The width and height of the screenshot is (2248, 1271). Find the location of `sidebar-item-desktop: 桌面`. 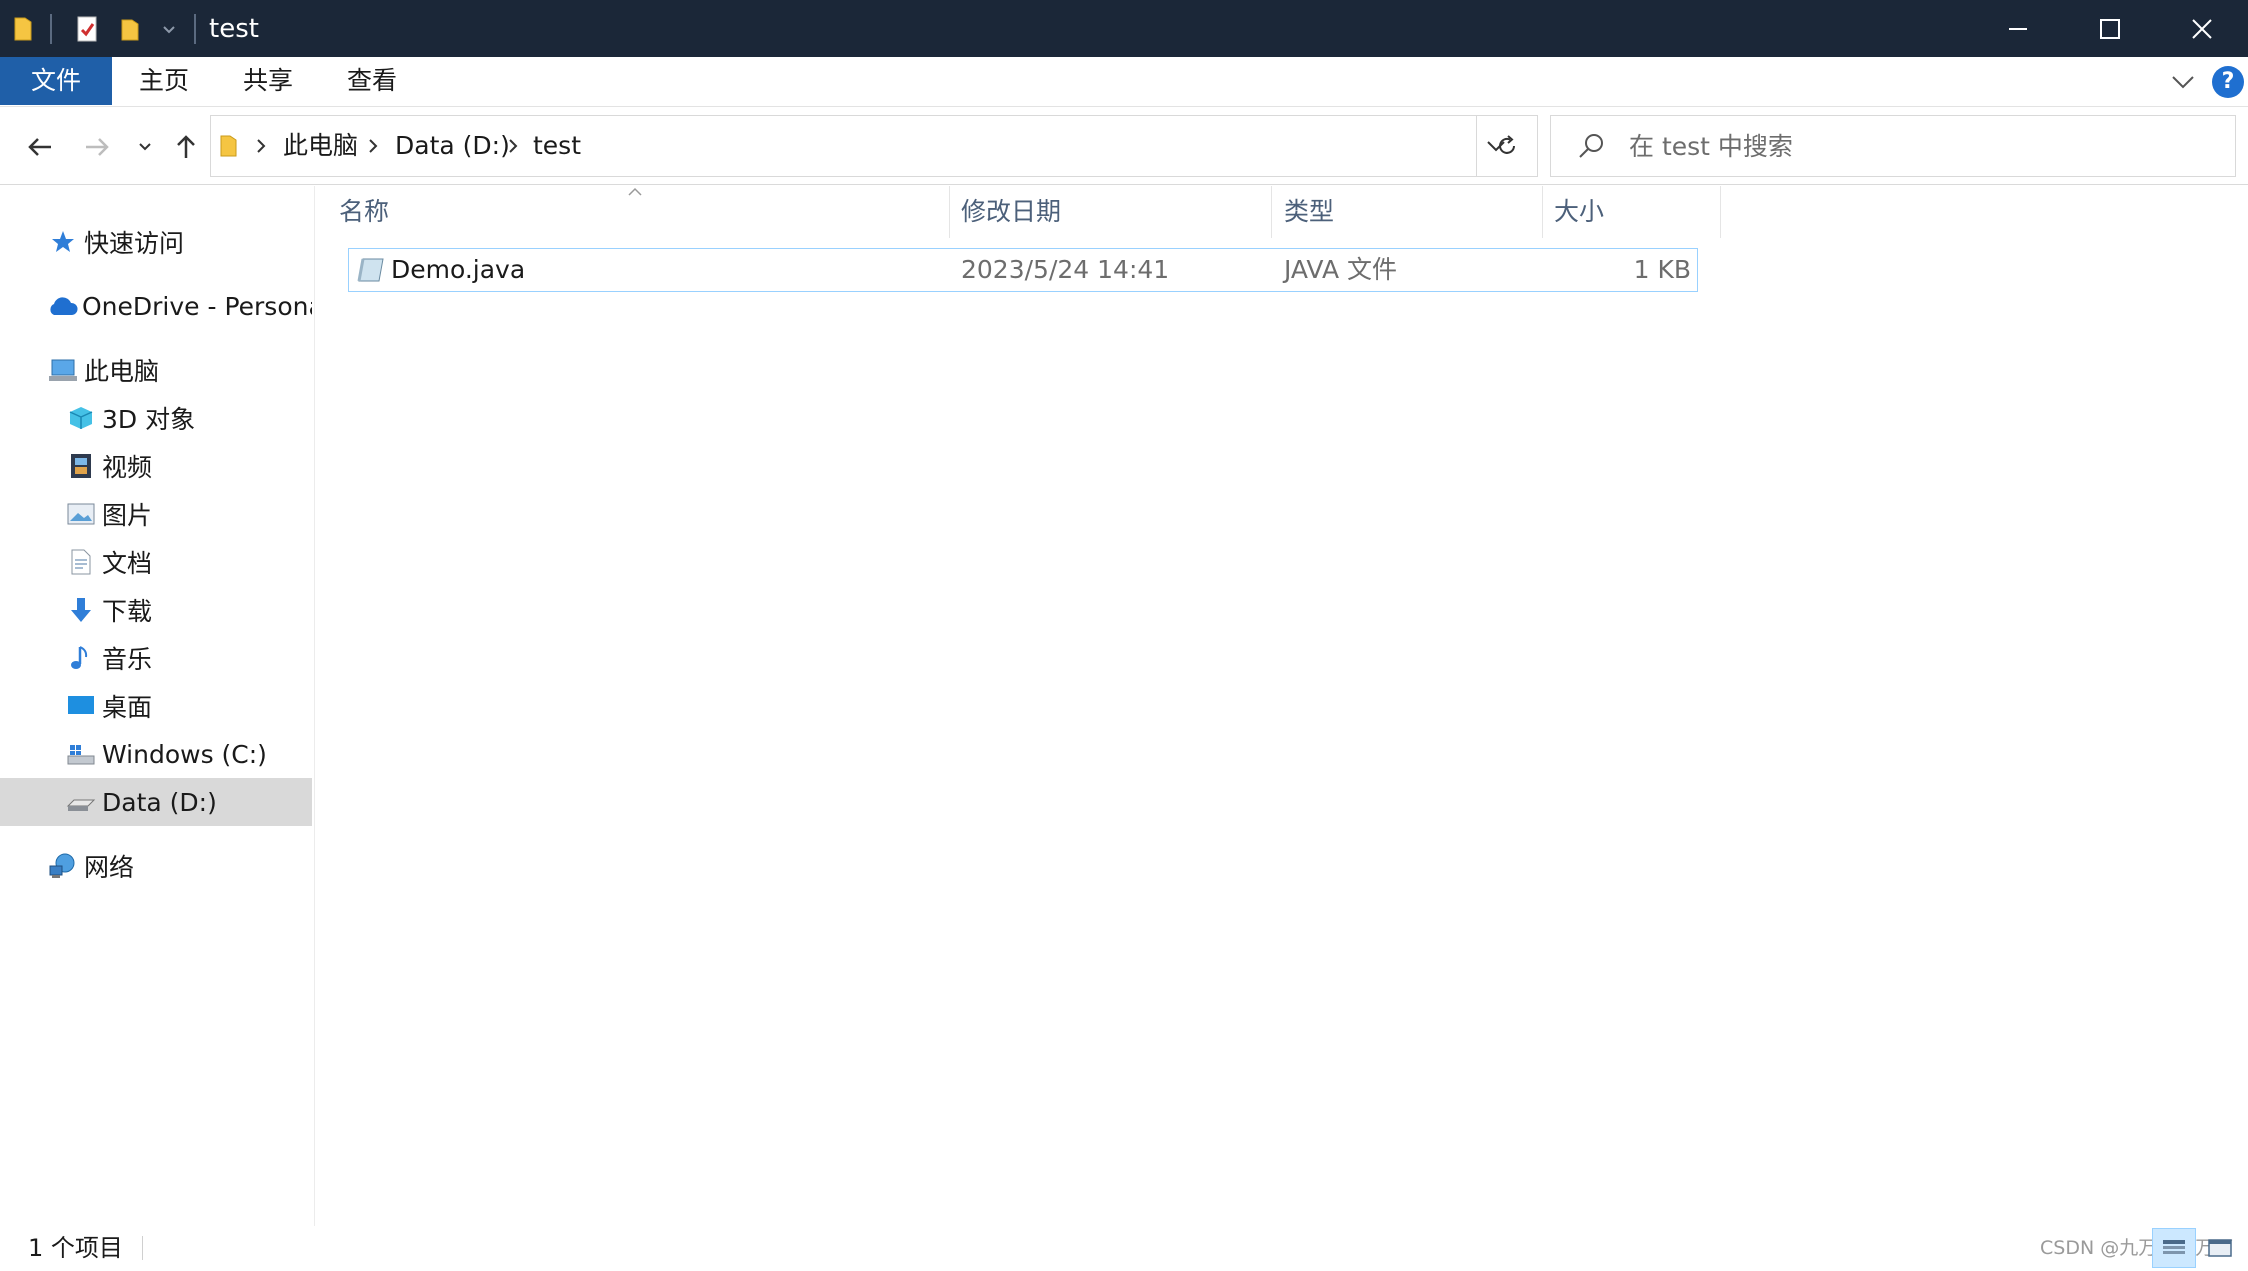

sidebar-item-desktop: 桌面 is located at coordinates (156, 706).